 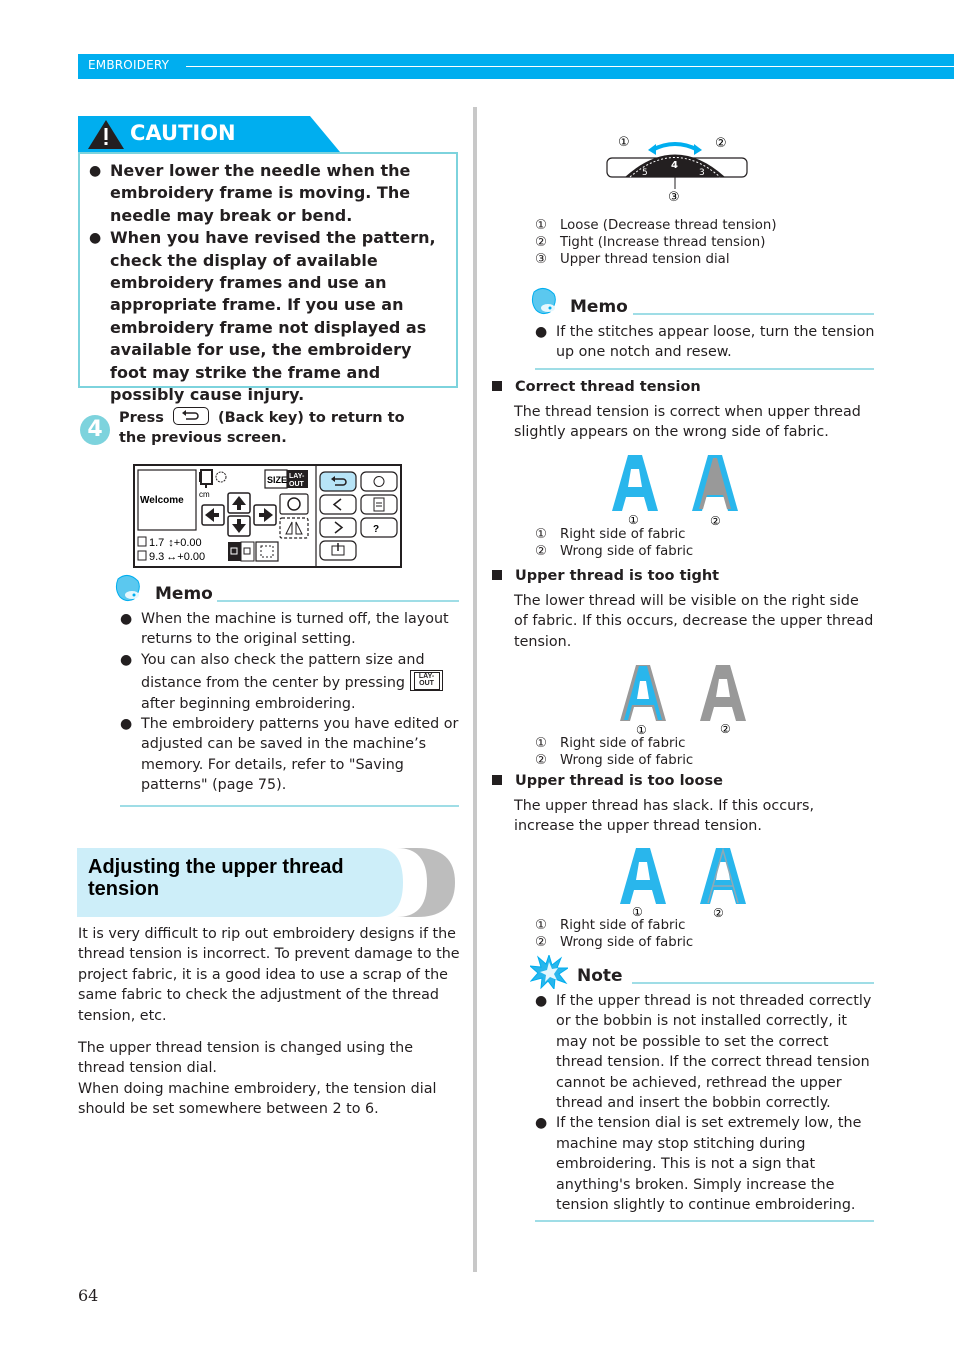 What do you see at coordinates (607, 781) in the screenshot?
I see `case-heading: Upper thread is too loose` at bounding box center [607, 781].